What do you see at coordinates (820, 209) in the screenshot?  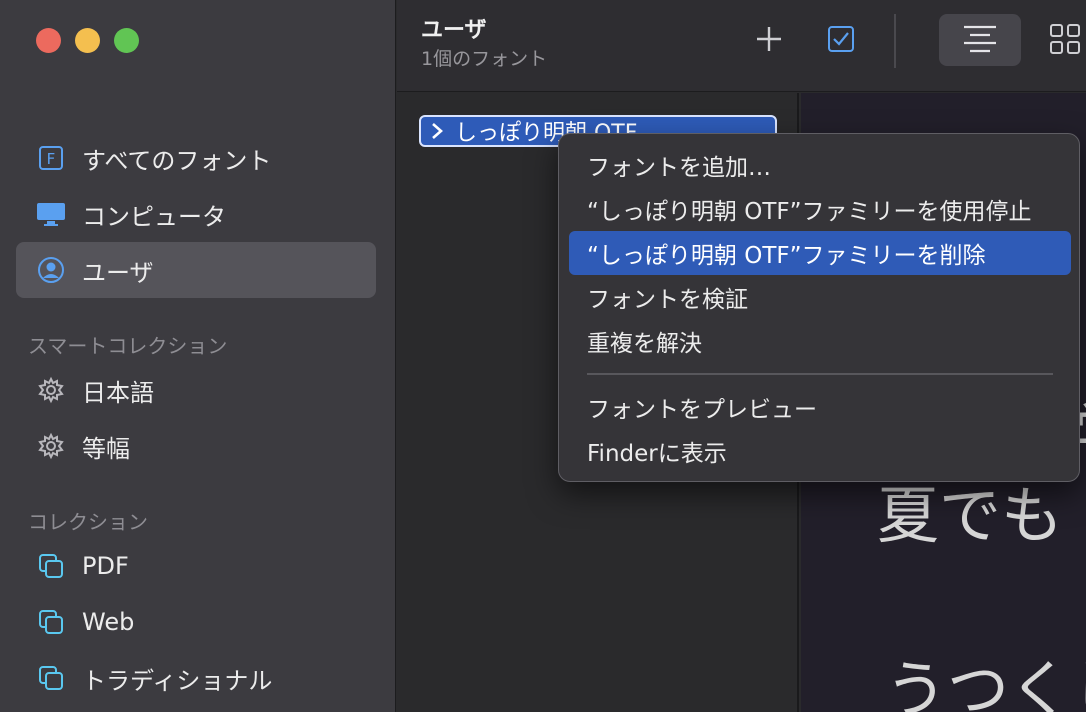 I see `menu-item-disable-family: “しっぽり明朝 OTF”ファミリーを使用停止` at bounding box center [820, 209].